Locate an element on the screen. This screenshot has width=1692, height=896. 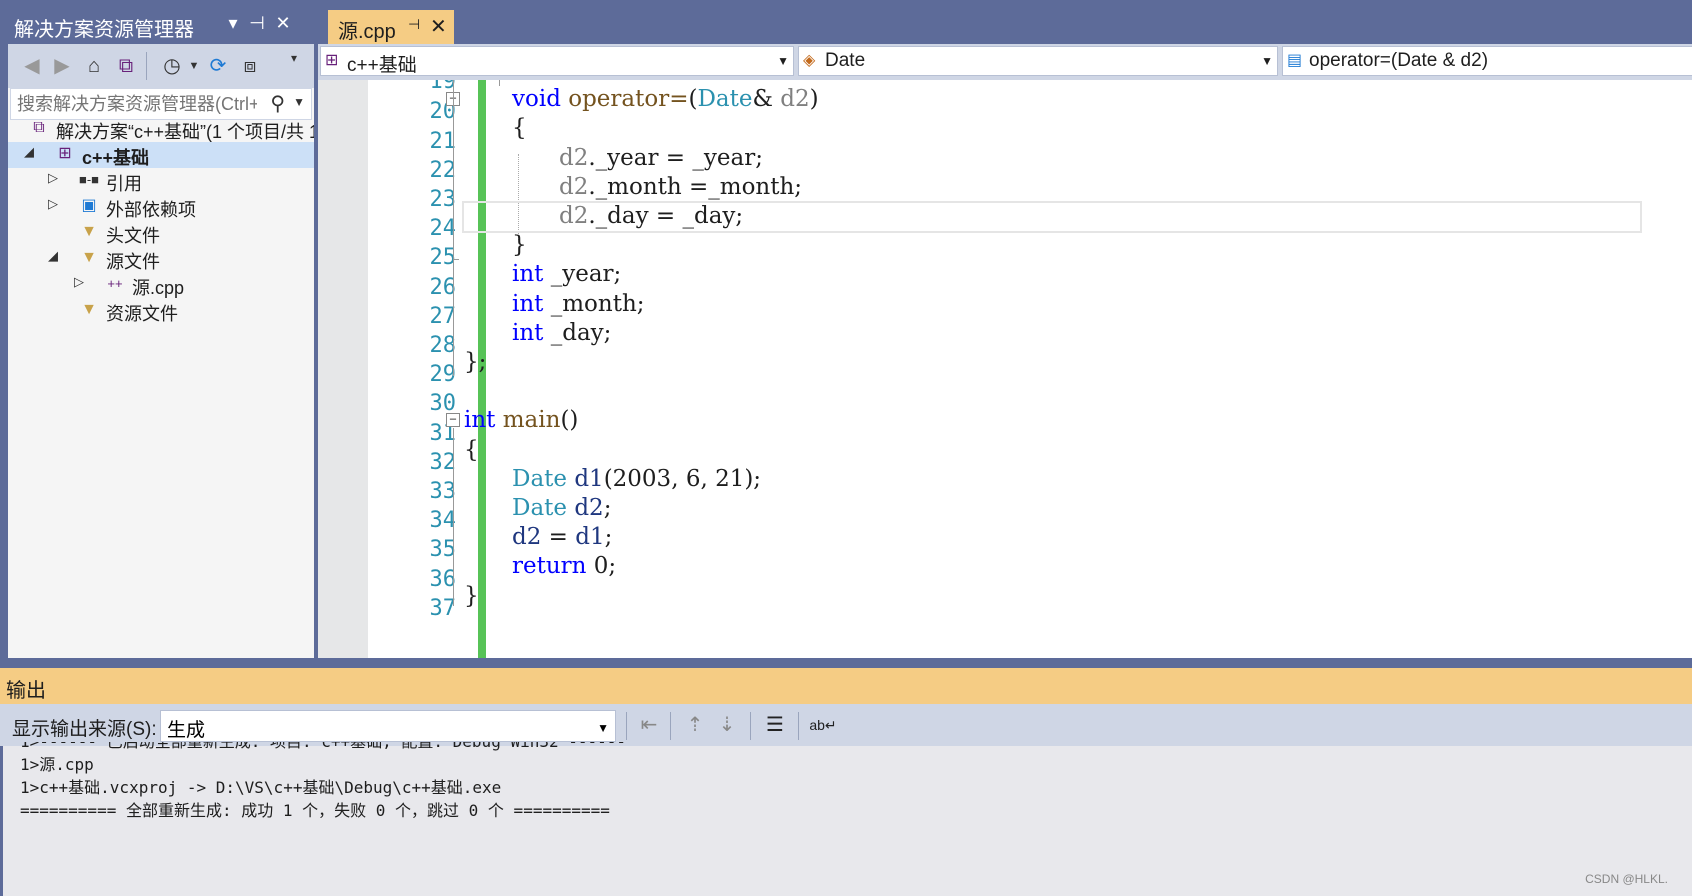
toolbar-overflow-icon: ▾ is located at coordinates (294, 58).